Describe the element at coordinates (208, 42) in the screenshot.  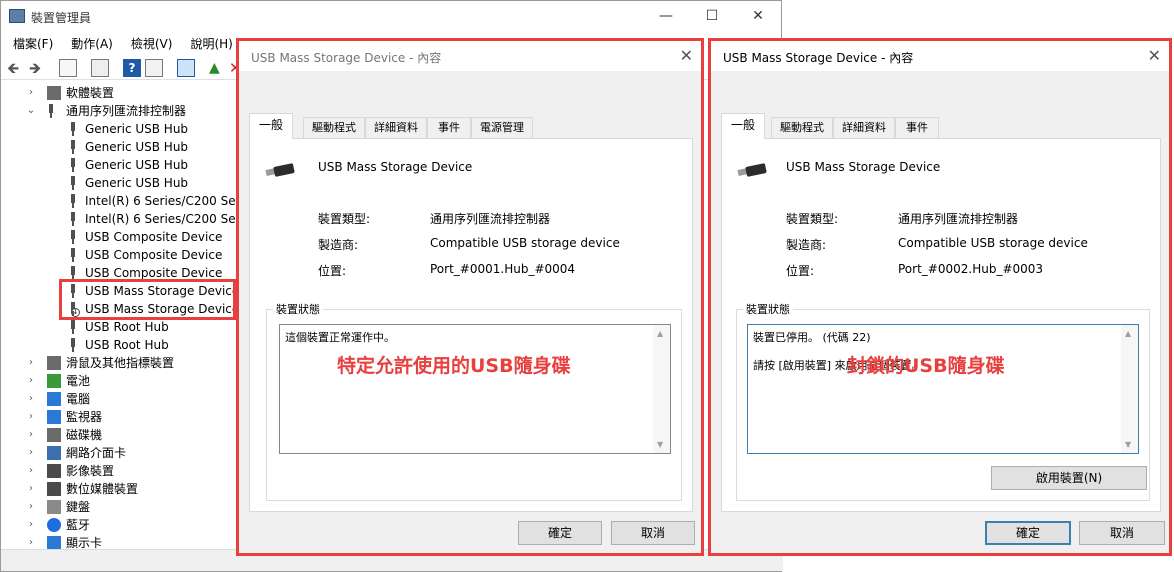
I see `menu-help: 說明(H)` at that location.